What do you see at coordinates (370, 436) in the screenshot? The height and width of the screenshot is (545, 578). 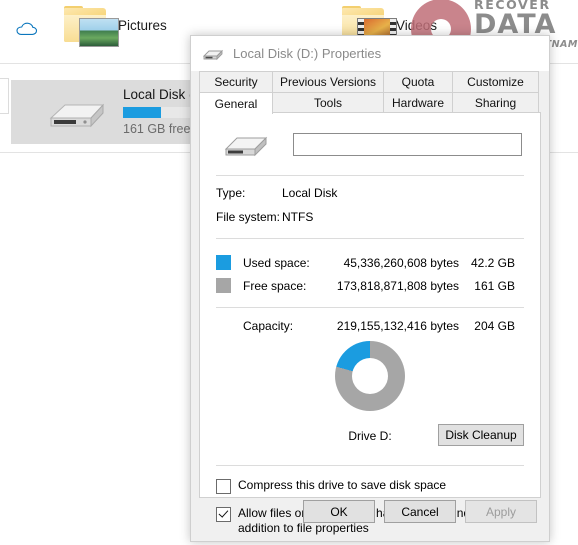 I see `drive-letter-label: Drive D:` at bounding box center [370, 436].